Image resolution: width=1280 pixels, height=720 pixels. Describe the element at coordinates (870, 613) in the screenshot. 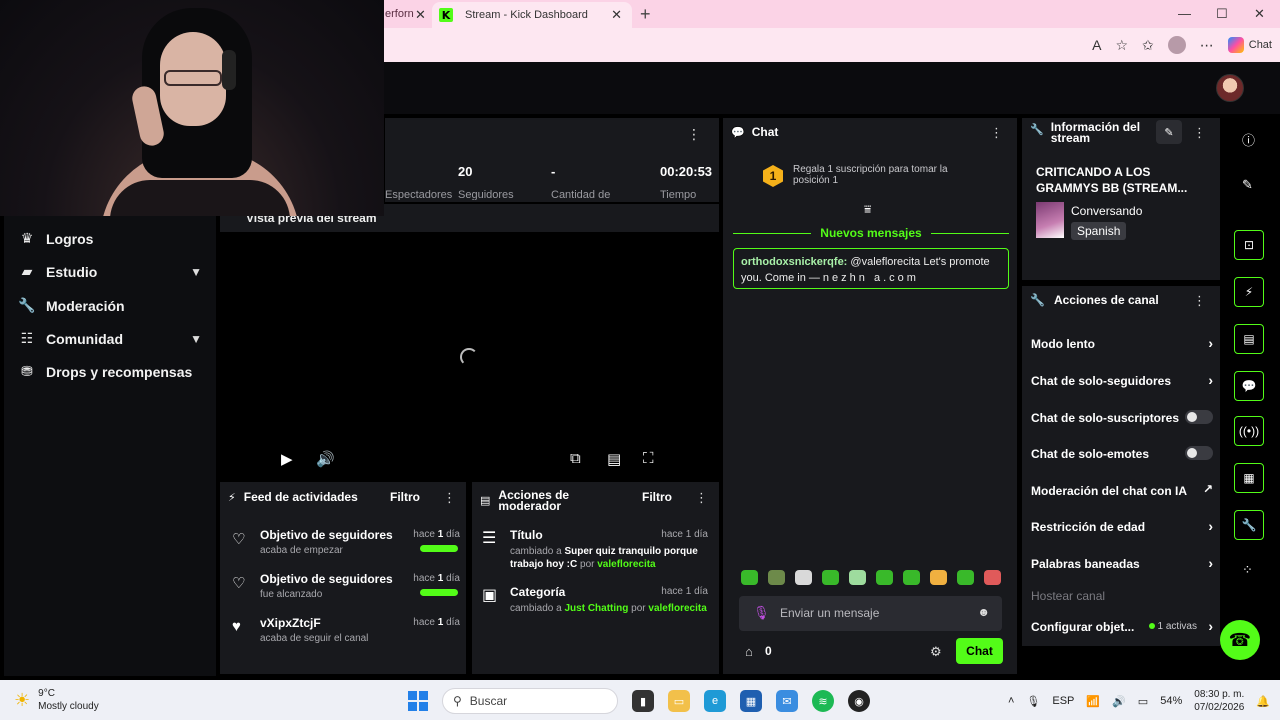

I see `chat-message-input: 🎙 Enviar un mensaje ☻` at that location.